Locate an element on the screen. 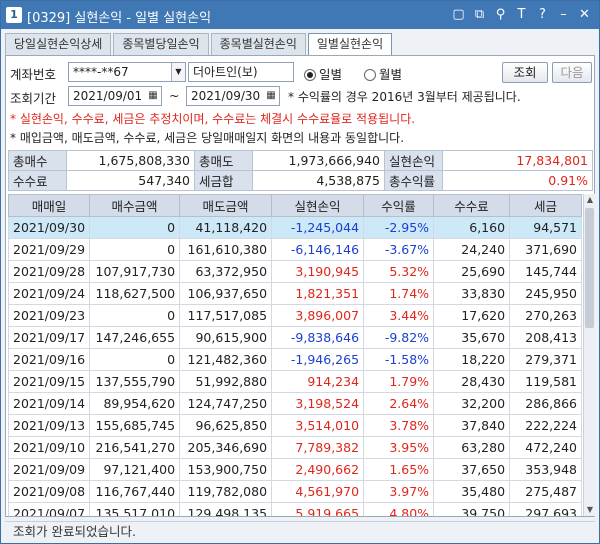 This screenshot has height=544, width=600. cell-date: 2021/09/17 is located at coordinates (49, 337).